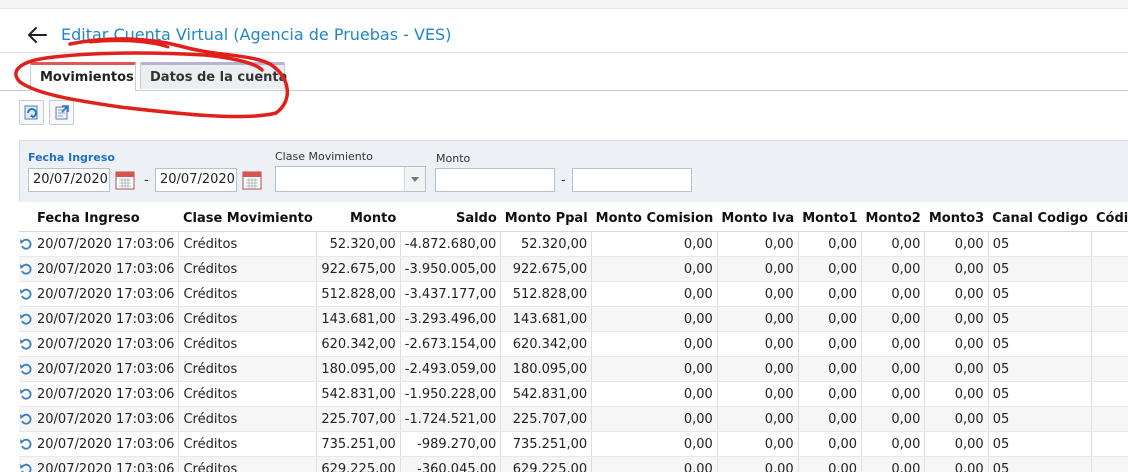 The width and height of the screenshot is (1128, 472). What do you see at coordinates (451, 294) in the screenshot?
I see `table-cell: -3.437.177,00` at bounding box center [451, 294].